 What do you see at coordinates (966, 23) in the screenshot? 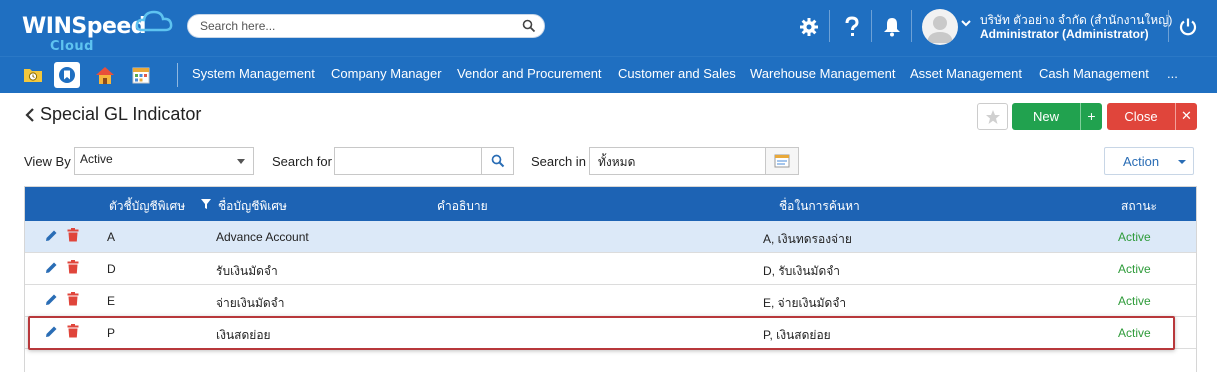
I see `chevron-down-icon` at bounding box center [966, 23].